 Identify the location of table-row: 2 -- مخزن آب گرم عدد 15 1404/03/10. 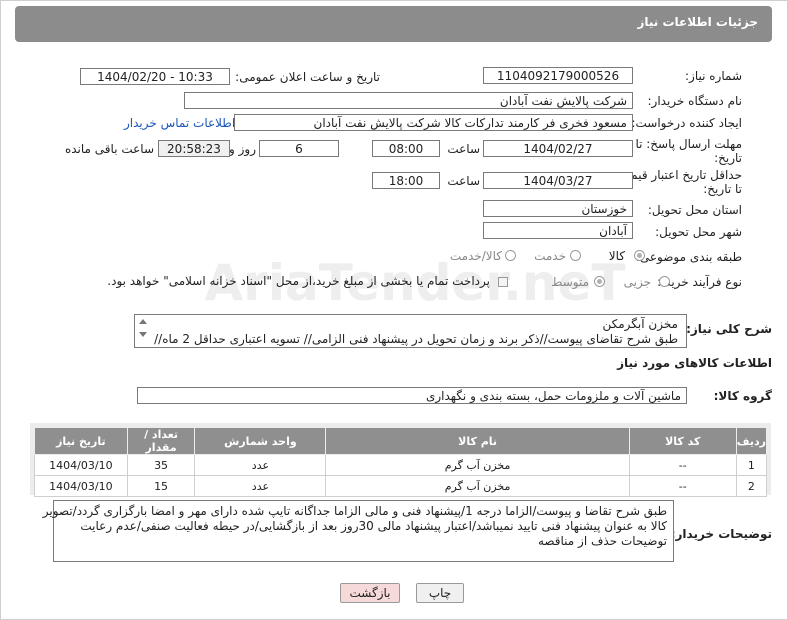
(401, 486).